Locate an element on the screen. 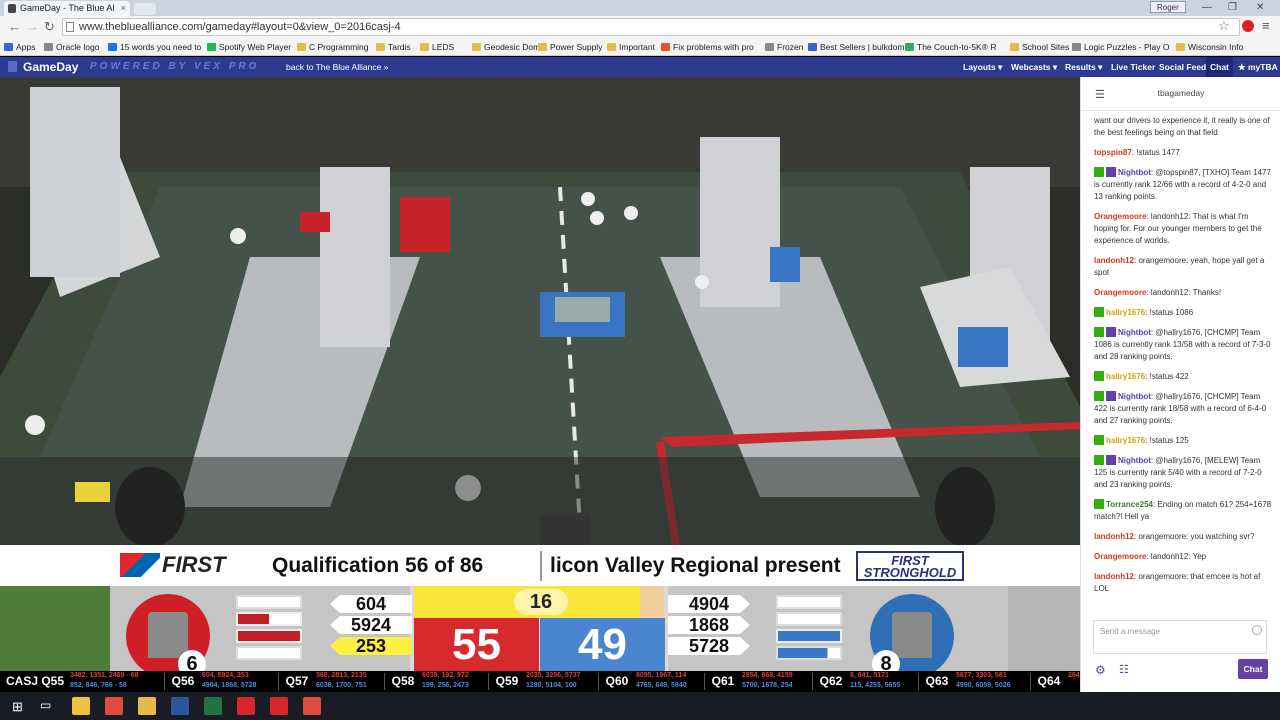 This screenshot has width=1280, height=720. word-icon is located at coordinates (180, 706).